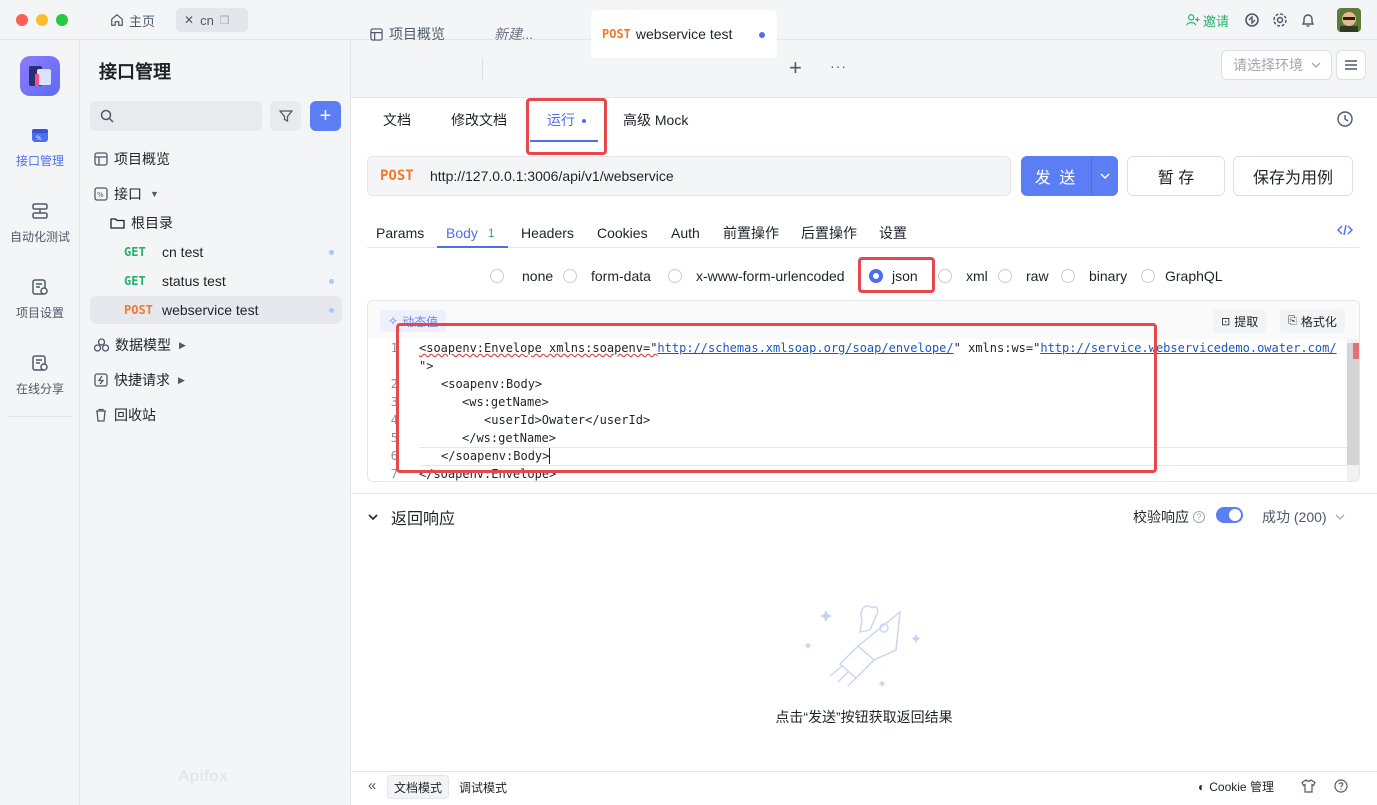  Describe the element at coordinates (1345, 119) in the screenshot. I see `history-icon` at that location.